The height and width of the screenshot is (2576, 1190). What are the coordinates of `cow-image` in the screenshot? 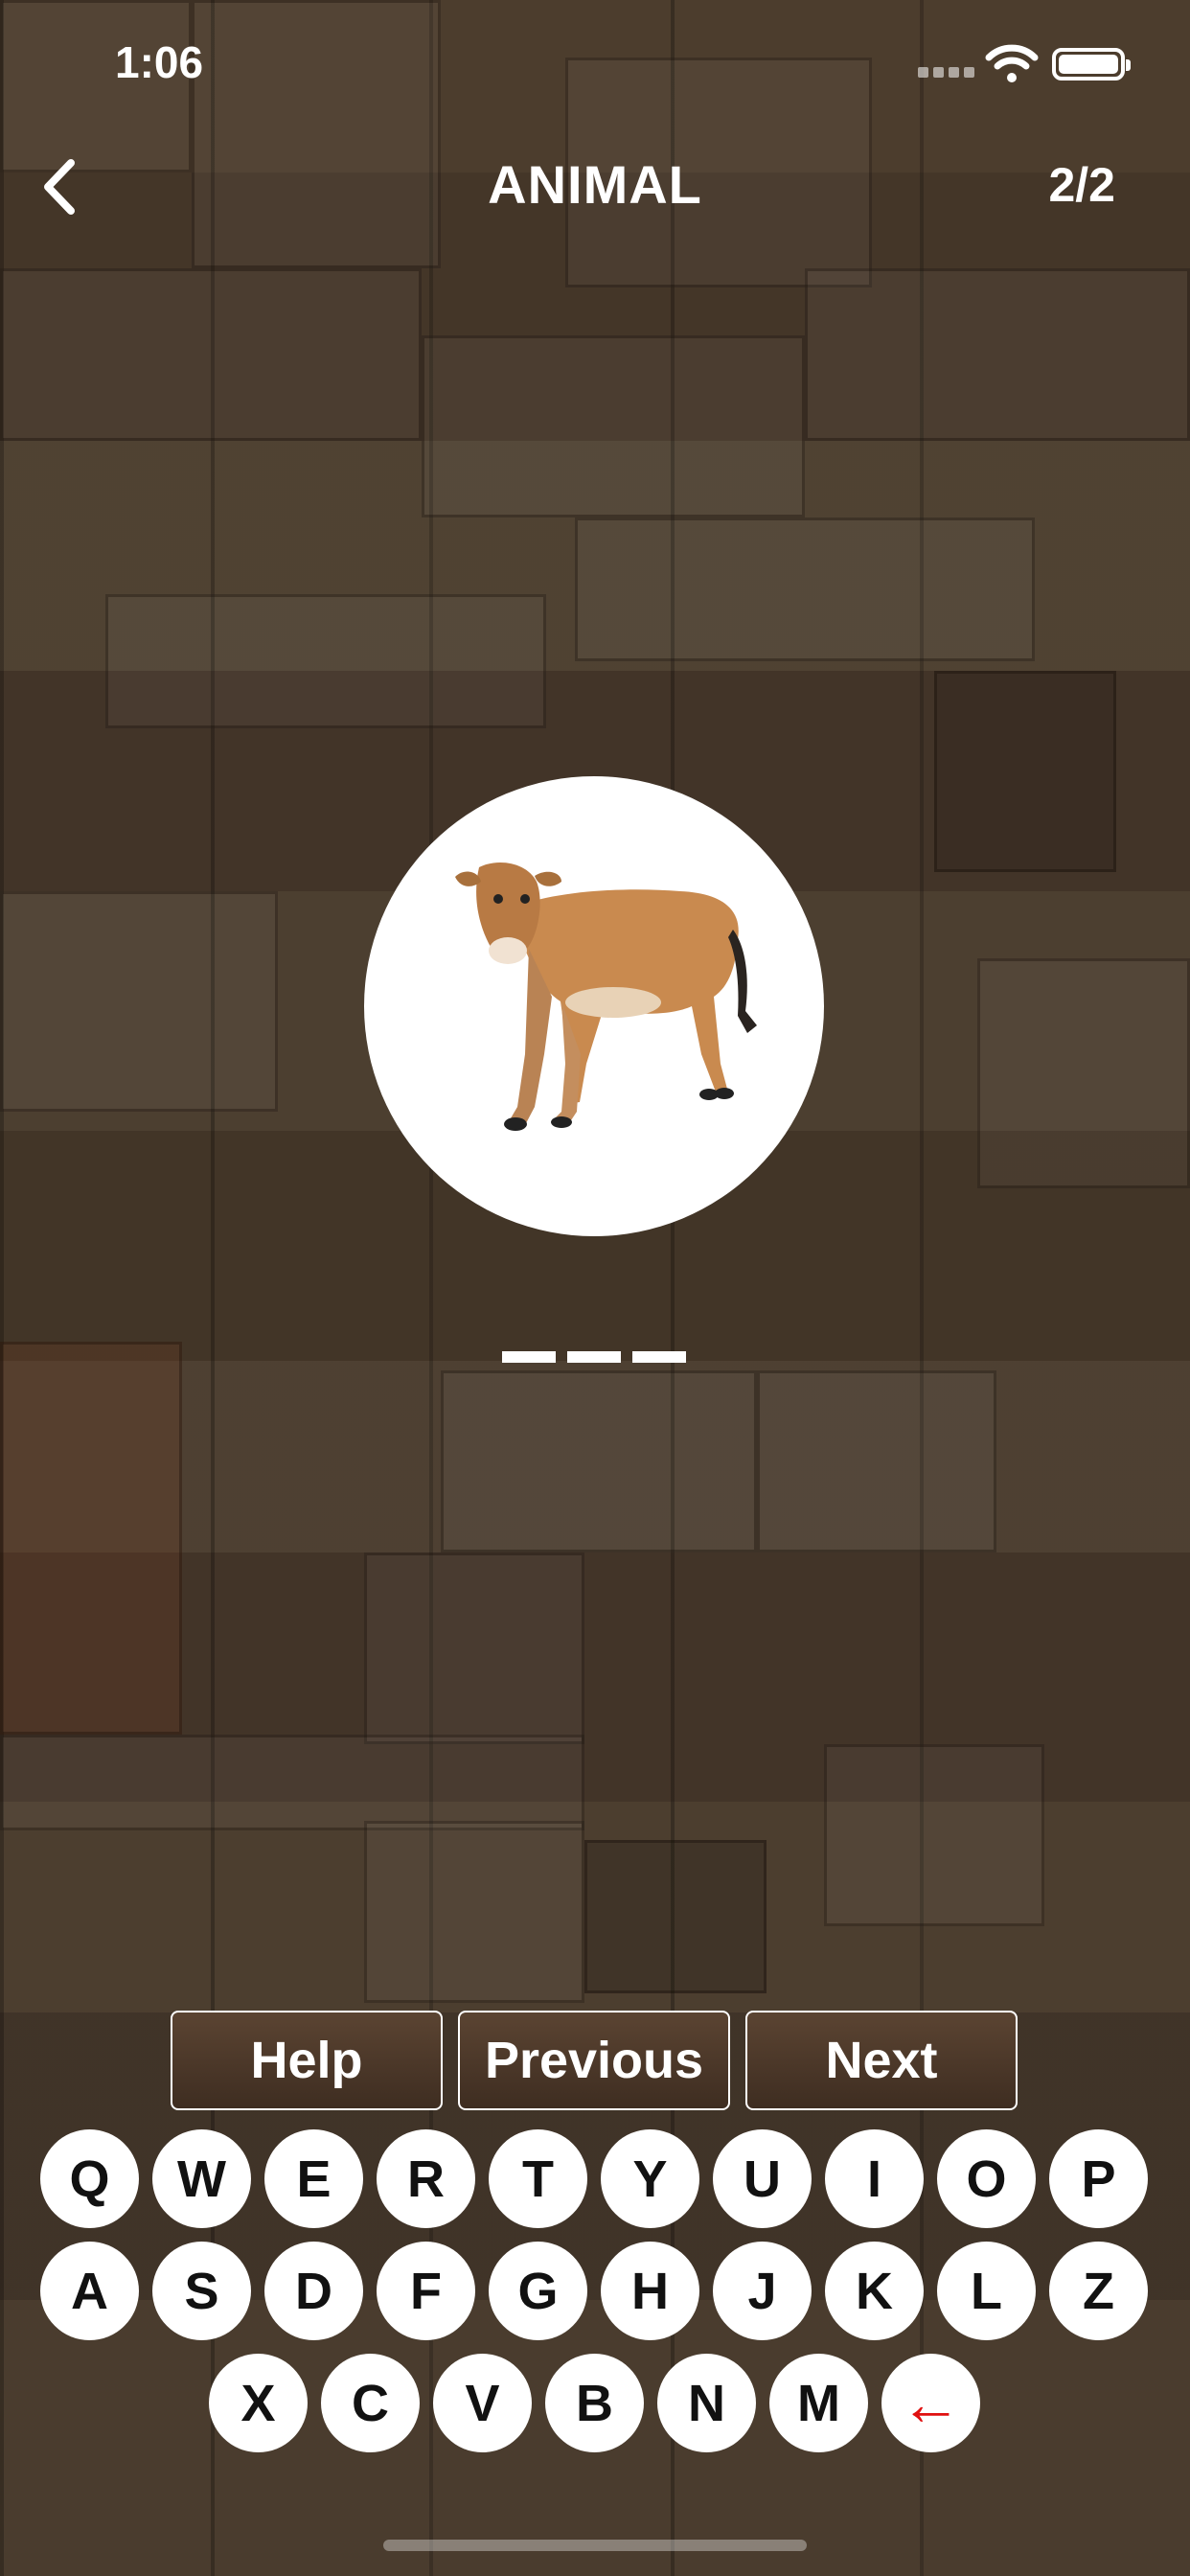 It's located at (606, 996).